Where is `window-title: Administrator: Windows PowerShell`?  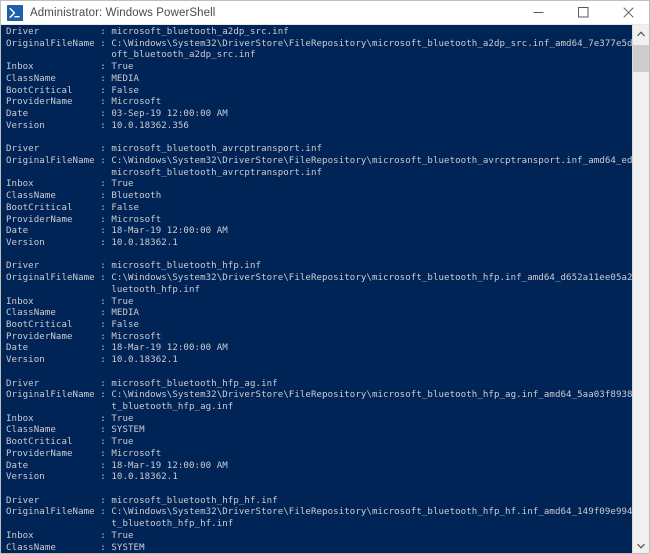
window-title: Administrator: Windows PowerShell is located at coordinates (123, 12).